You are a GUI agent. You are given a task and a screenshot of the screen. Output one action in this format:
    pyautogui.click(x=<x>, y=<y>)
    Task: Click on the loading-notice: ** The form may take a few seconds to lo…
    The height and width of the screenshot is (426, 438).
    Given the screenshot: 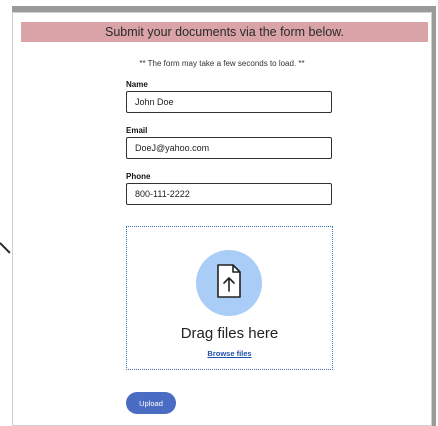 What is the action you would take?
    pyautogui.click(x=222, y=63)
    